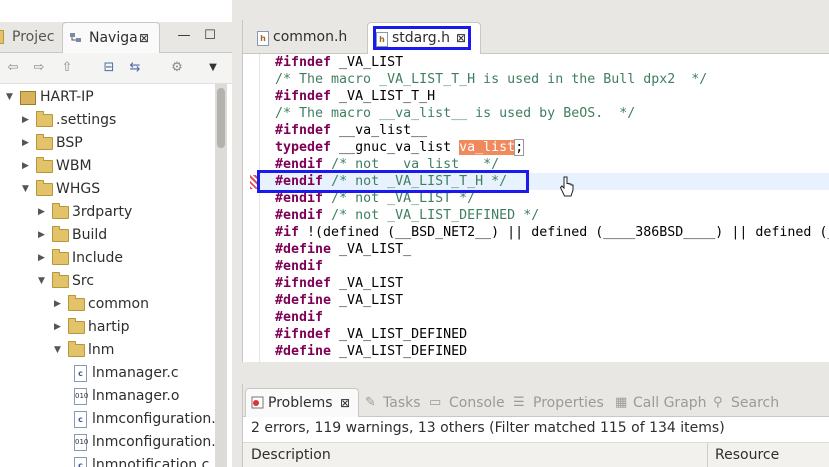 Image resolution: width=829 pixels, height=467 pixels. Describe the element at coordinates (118, 189) in the screenshot. I see `tree-item: ▼ WHGS` at that location.